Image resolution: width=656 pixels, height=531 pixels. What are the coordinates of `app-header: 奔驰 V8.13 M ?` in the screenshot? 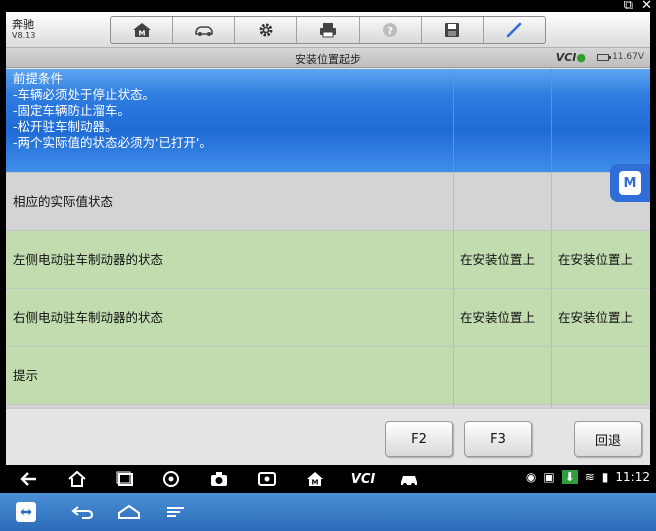 It's located at (328, 30).